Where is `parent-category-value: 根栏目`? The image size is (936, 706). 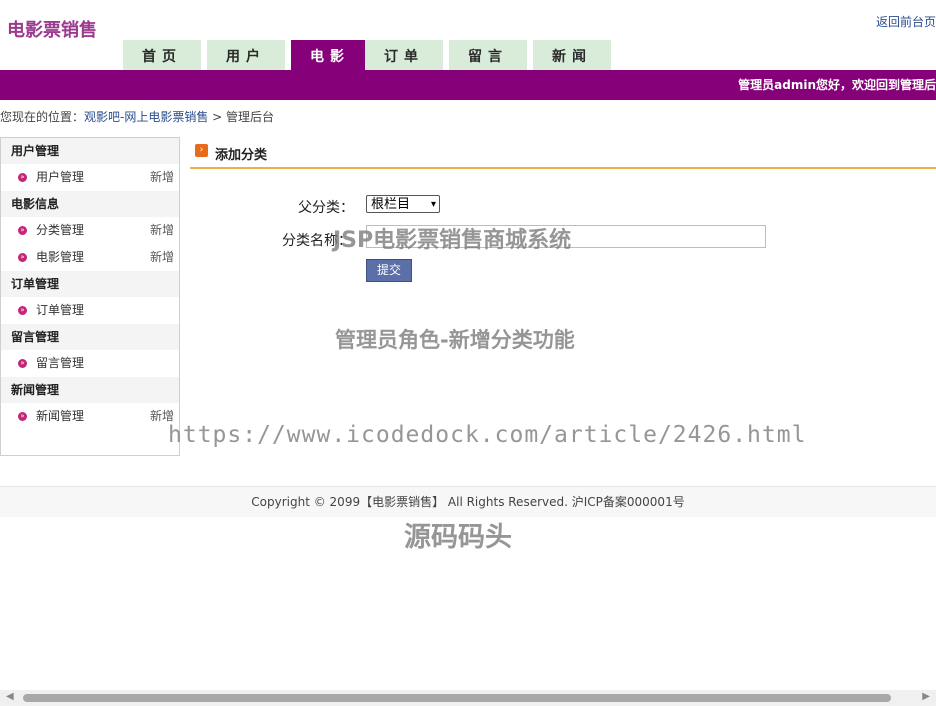 parent-category-value: 根栏目 is located at coordinates (391, 204).